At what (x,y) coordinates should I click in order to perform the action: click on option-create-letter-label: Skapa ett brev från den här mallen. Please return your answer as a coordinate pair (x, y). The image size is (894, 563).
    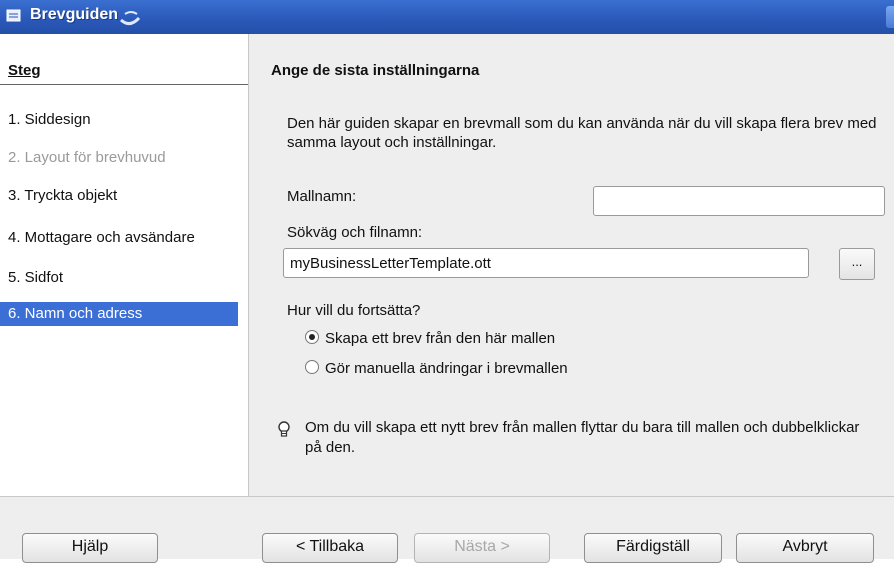
    Looking at the image, I should click on (440, 338).